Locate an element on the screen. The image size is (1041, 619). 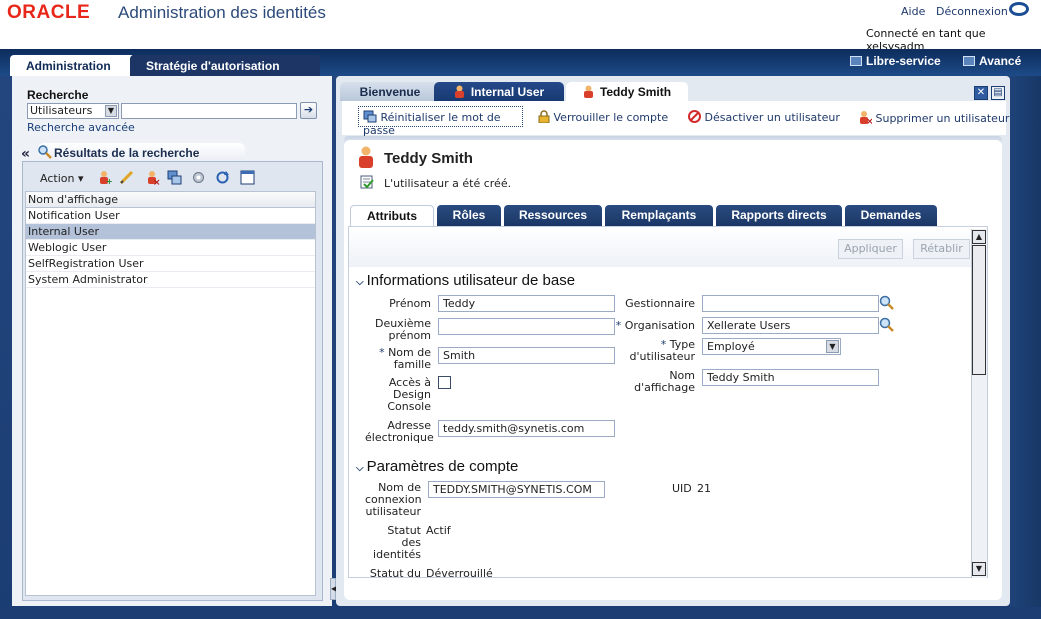
table-row: SelfRegistration User is located at coordinates (170, 264).